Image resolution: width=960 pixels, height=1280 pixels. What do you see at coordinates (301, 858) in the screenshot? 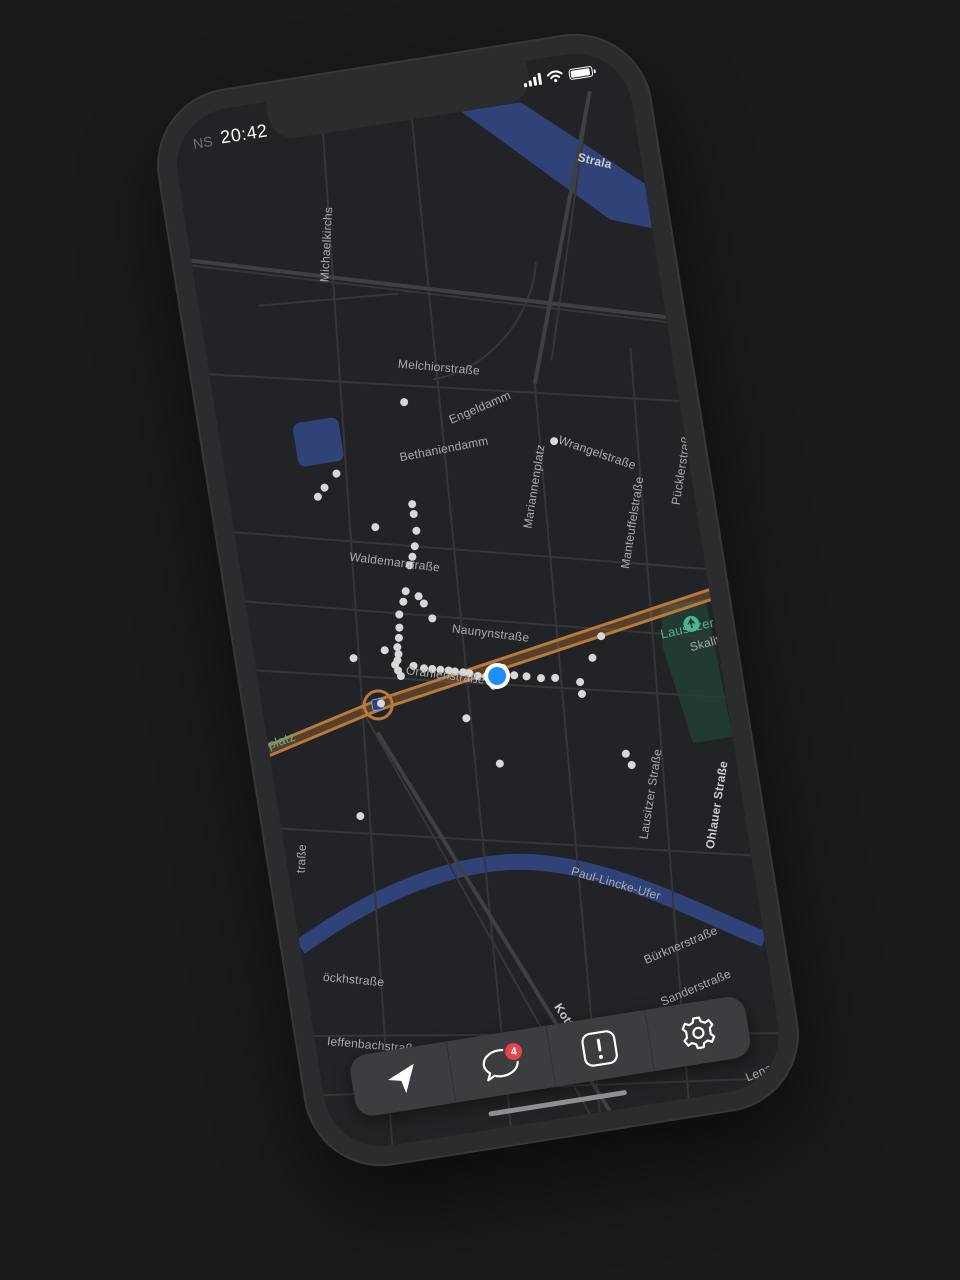
I see `label-left-strasse: traße` at bounding box center [301, 858].